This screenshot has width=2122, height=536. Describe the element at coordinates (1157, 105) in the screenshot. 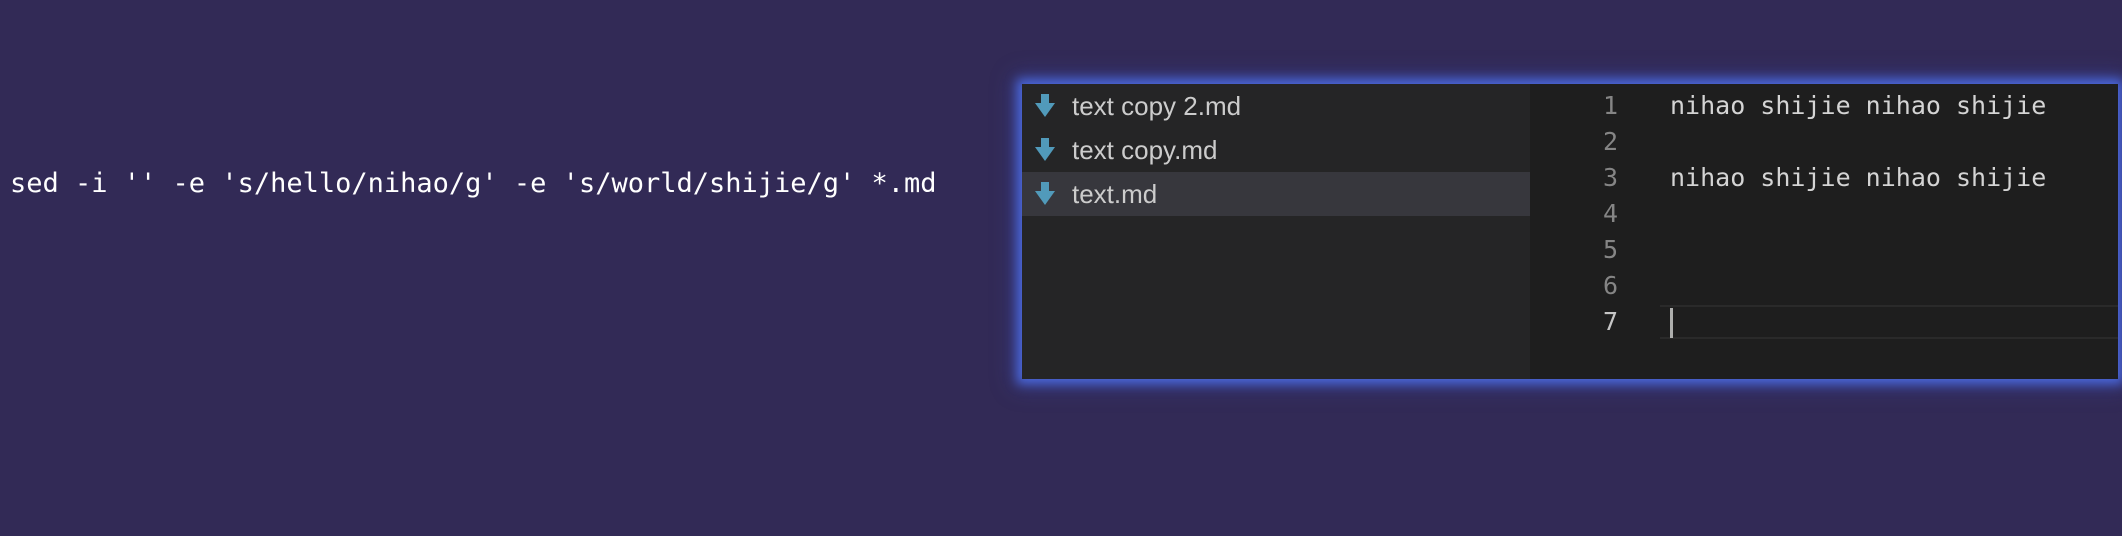

I see `file-item-label: text copy 2.md` at that location.